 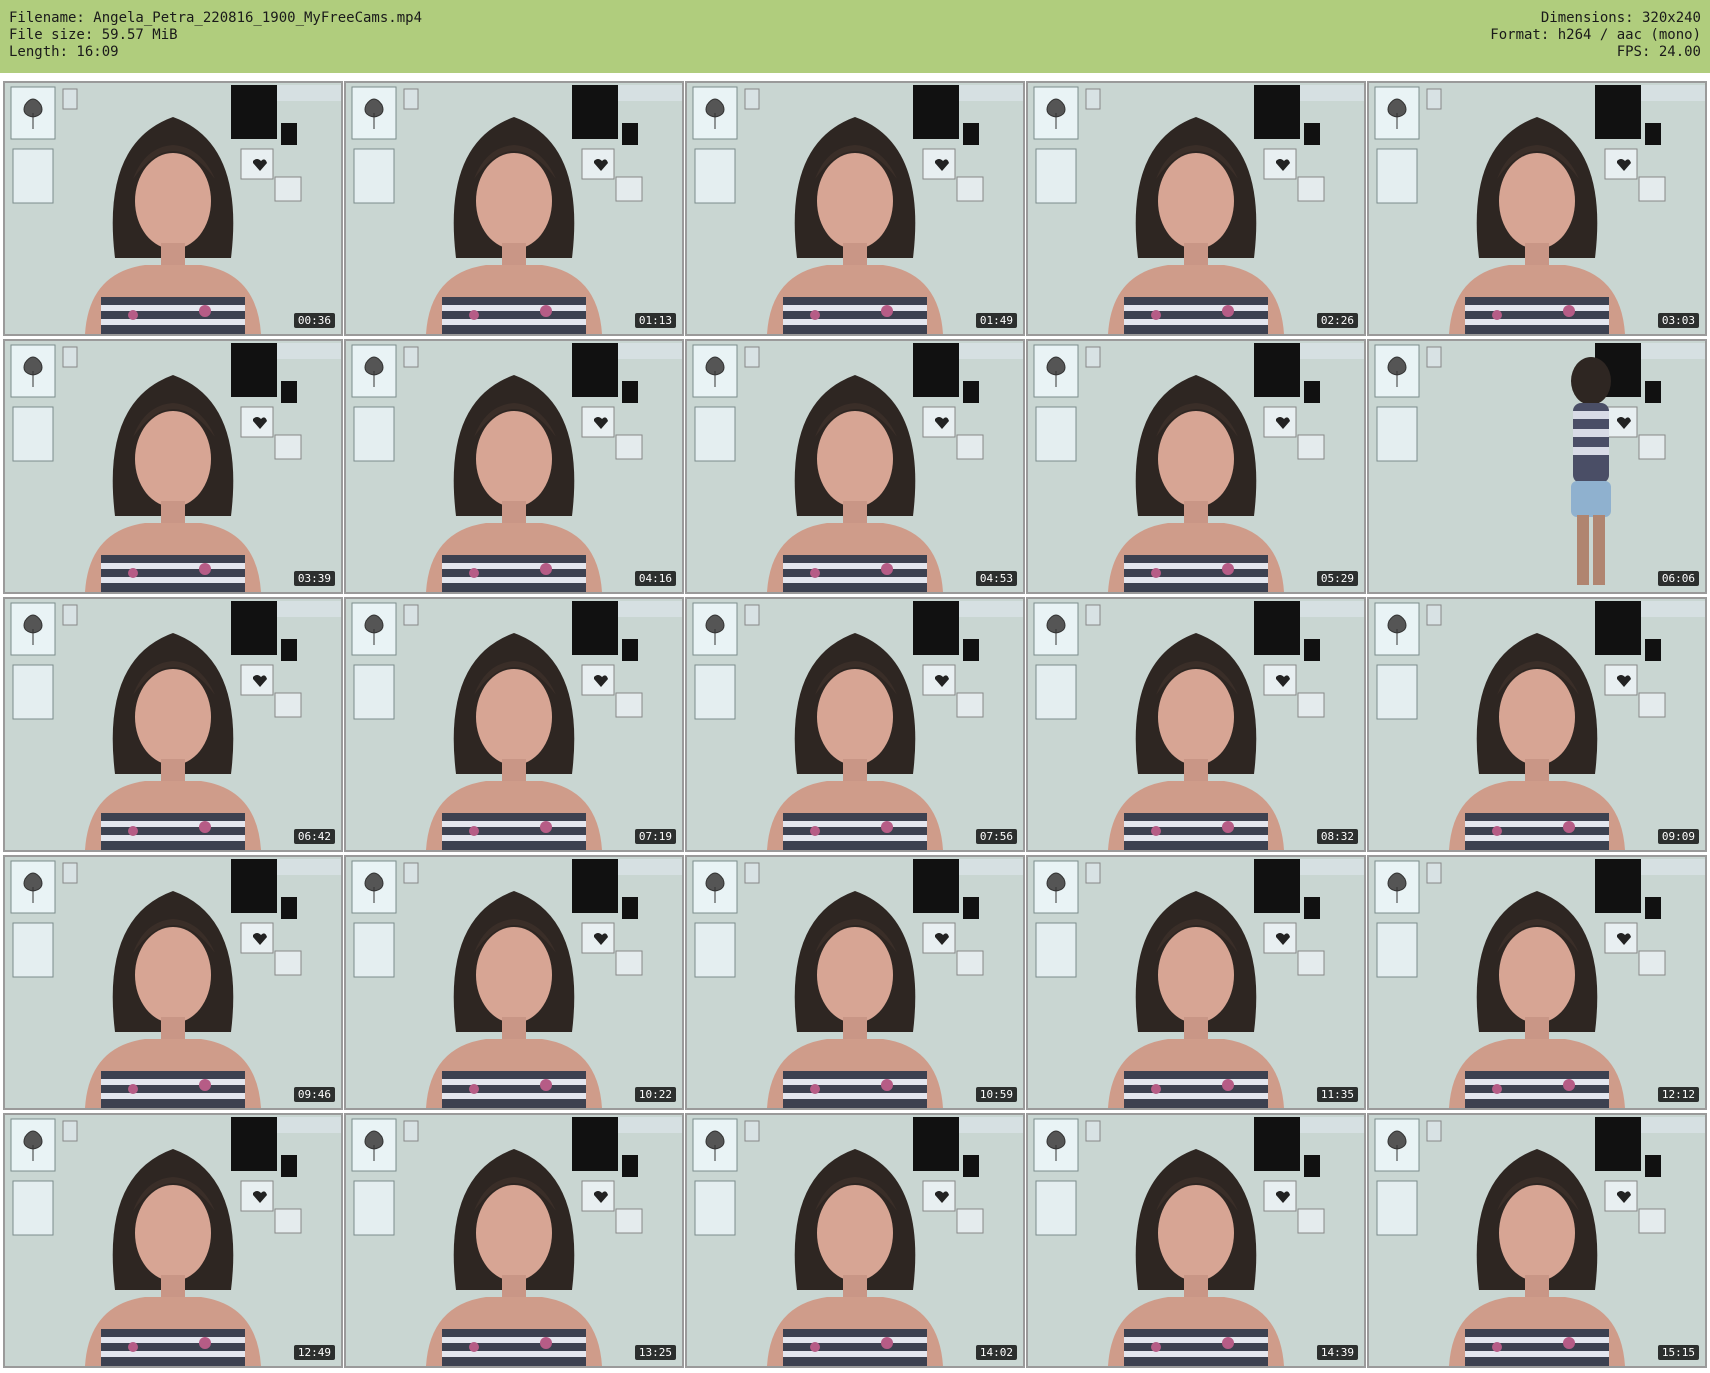 I want to click on timestamp-label: 07:19, so click(x=655, y=836).